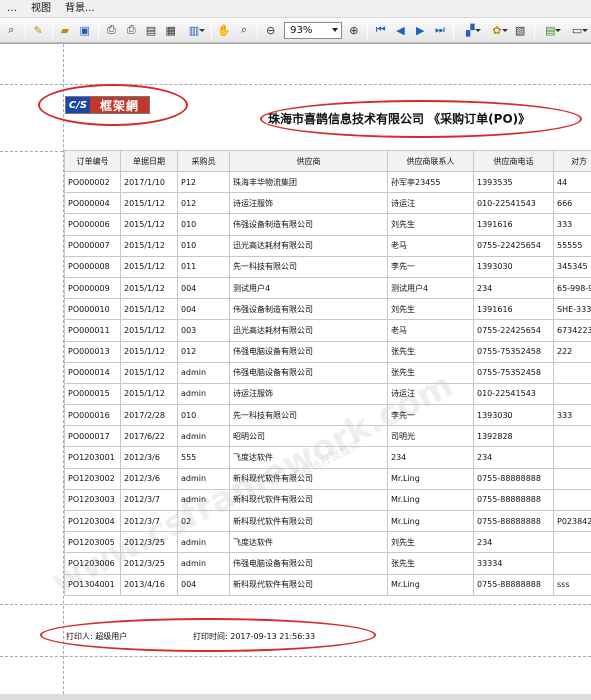 The width and height of the screenshot is (591, 700). What do you see at coordinates (270, 30) in the screenshot?
I see `zoom-out-icon: ⊖` at bounding box center [270, 30].